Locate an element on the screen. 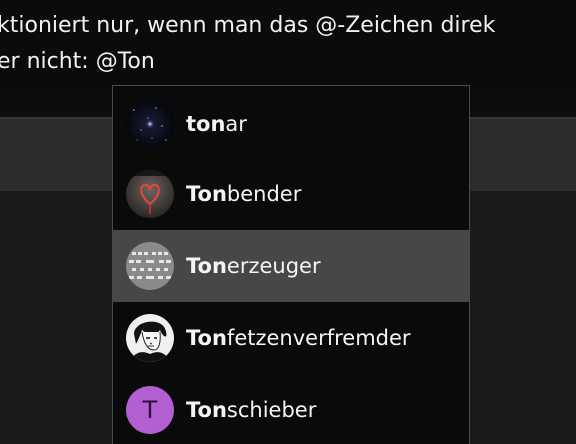 This screenshot has width=576, height=444. suggestion-label: tonar is located at coordinates (216, 124).